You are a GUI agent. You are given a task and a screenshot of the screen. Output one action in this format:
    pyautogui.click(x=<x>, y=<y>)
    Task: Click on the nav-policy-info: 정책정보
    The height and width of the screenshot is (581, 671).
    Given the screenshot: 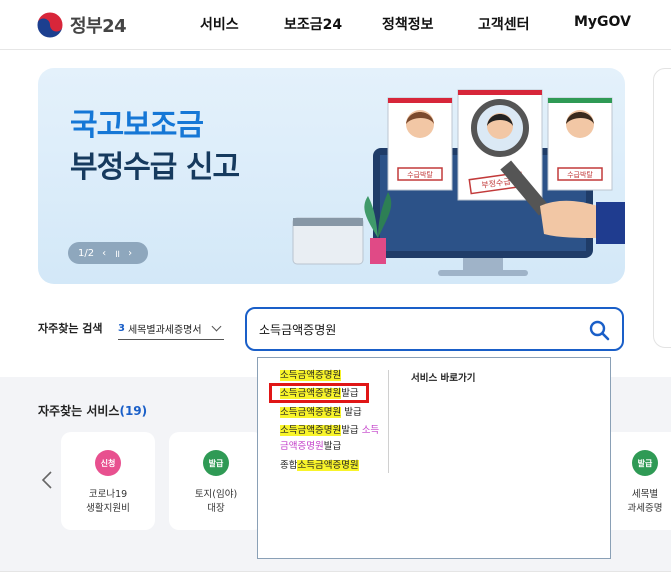 What is the action you would take?
    pyautogui.click(x=408, y=24)
    